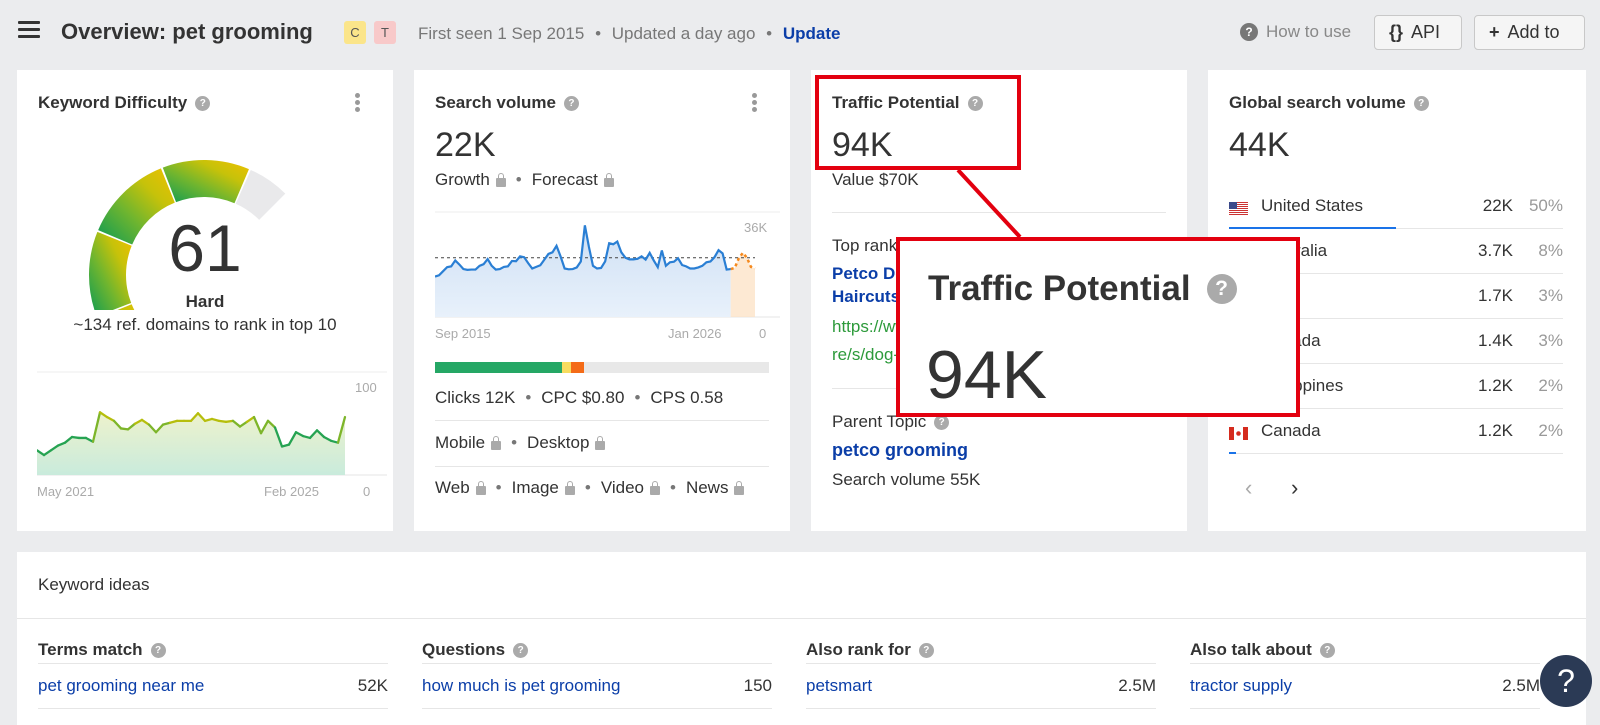 The height and width of the screenshot is (725, 1600). I want to click on update-link: Update, so click(812, 33).